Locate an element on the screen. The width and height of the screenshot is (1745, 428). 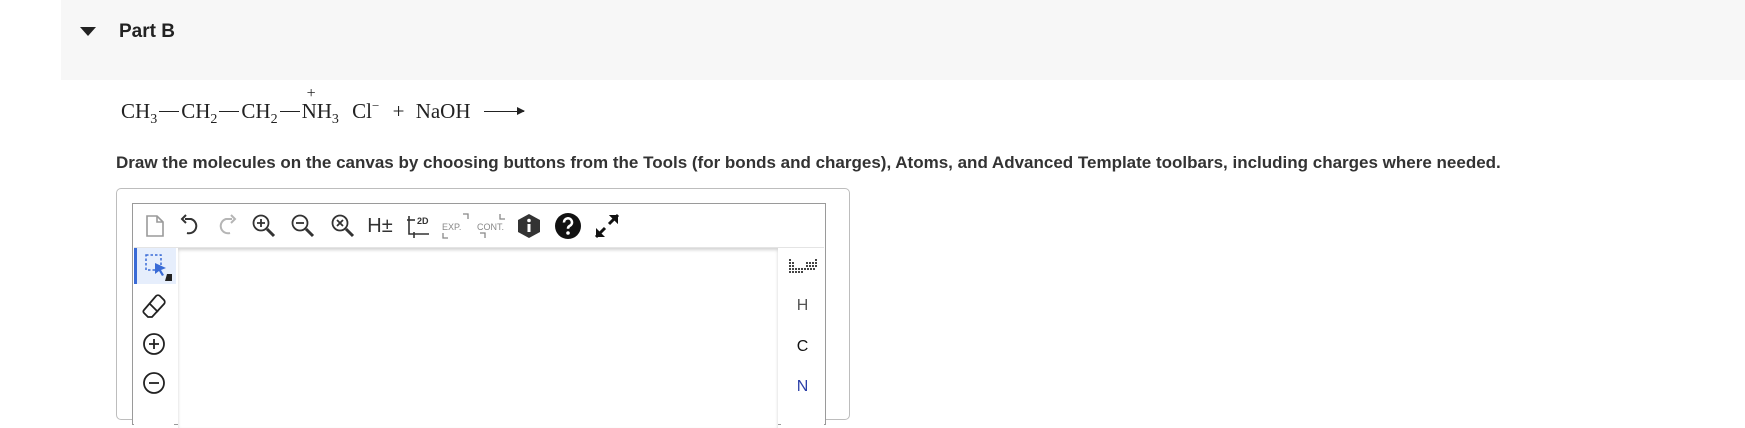
chloride: Cl− is located at coordinates (366, 110).